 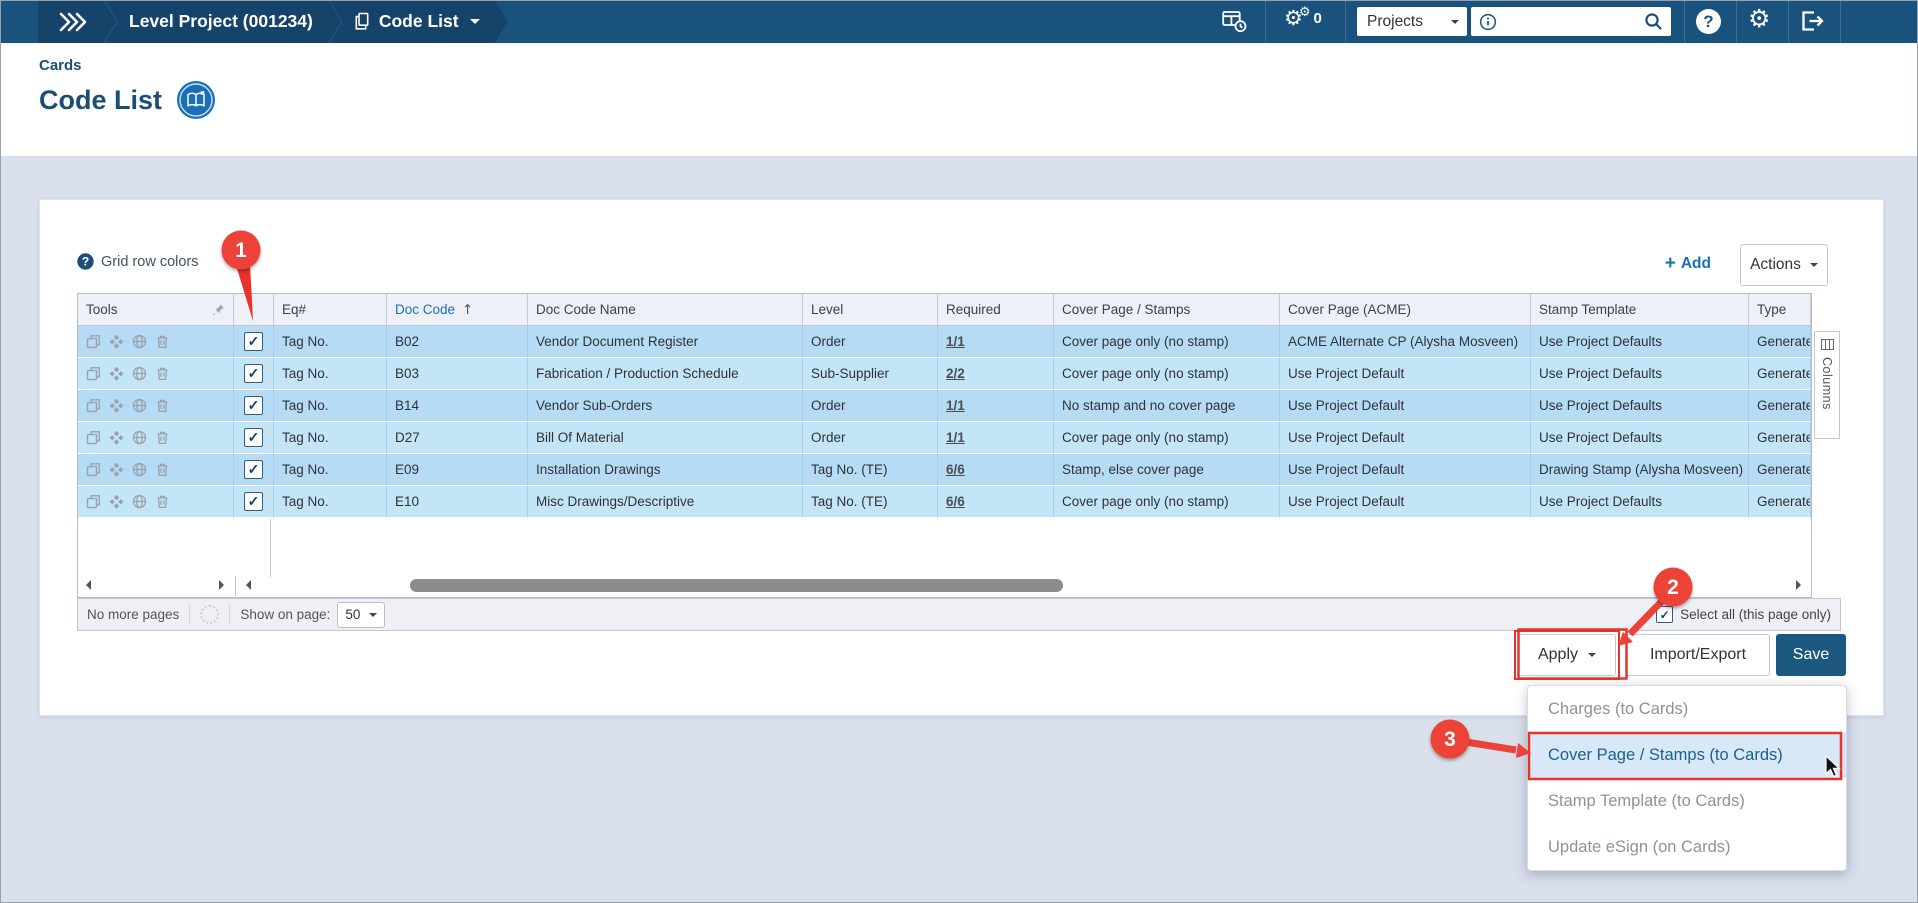 I want to click on loading-spinner-icon, so click(x=210, y=614).